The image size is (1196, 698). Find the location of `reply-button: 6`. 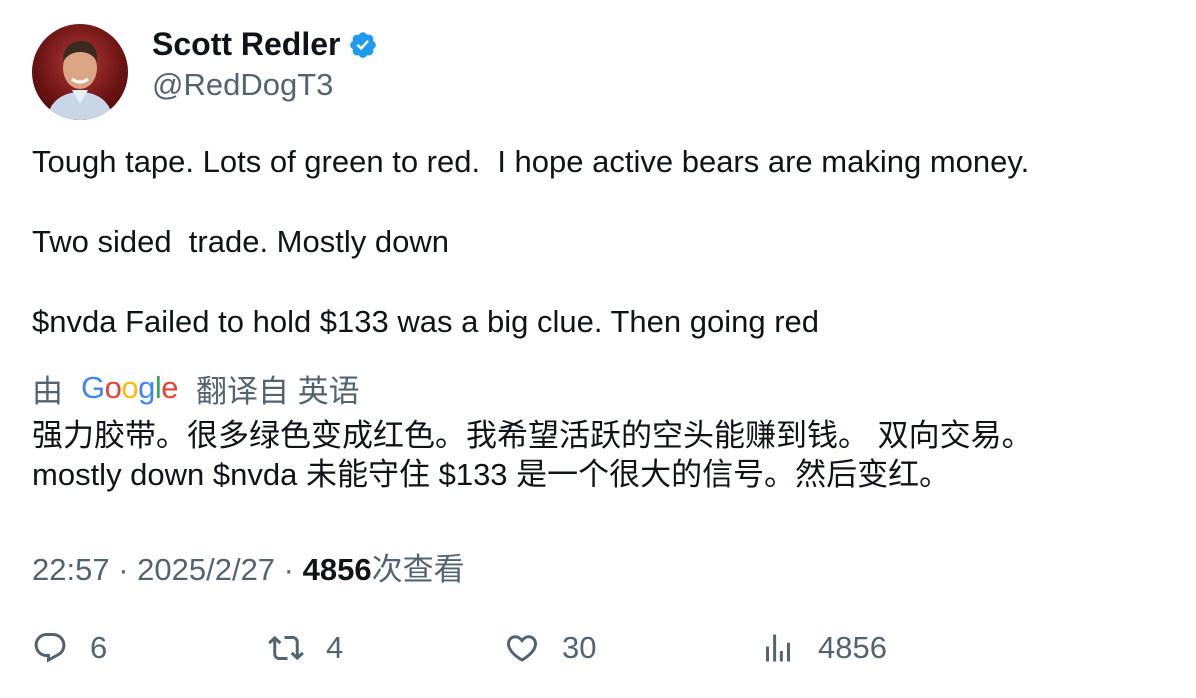

reply-button: 6 is located at coordinates (69, 648).